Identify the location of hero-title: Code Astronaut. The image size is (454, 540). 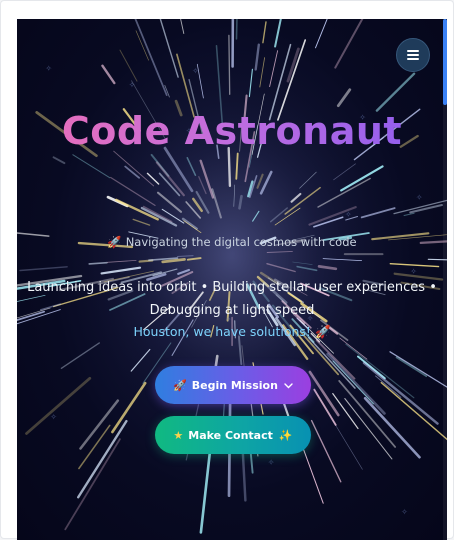
(232, 131).